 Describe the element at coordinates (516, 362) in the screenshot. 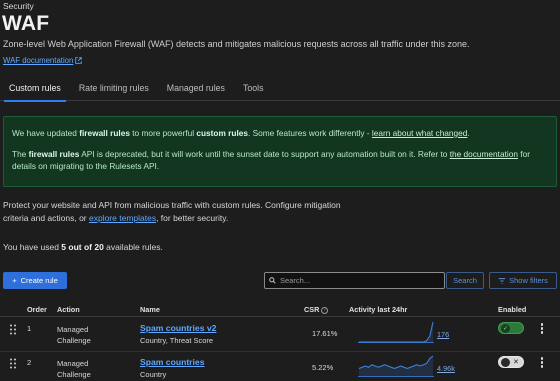

I see `close-icon: ✕` at that location.